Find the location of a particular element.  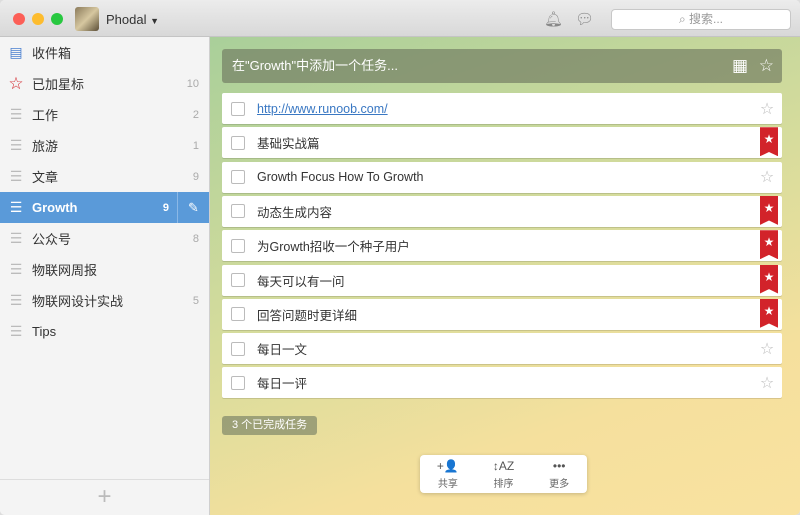

completed-tasks-button: 3 个已完成任务 is located at coordinates (270, 425).